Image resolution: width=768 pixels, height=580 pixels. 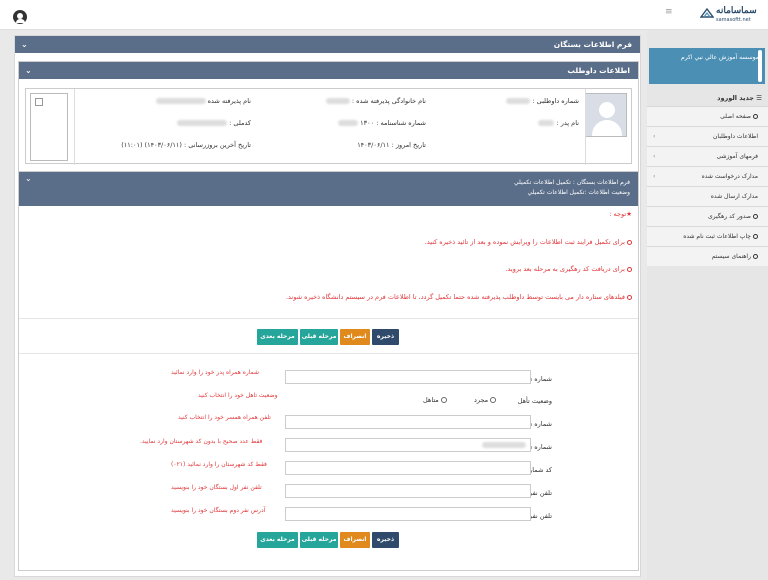 What do you see at coordinates (408, 377) in the screenshot?
I see `father-mobile-input` at bounding box center [408, 377].